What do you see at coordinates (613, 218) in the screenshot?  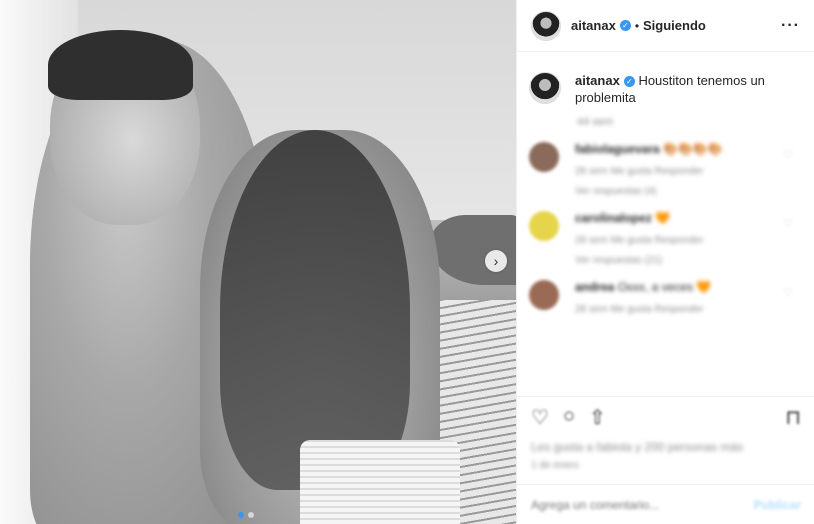 I see `comment-username: carolinalopez` at bounding box center [613, 218].